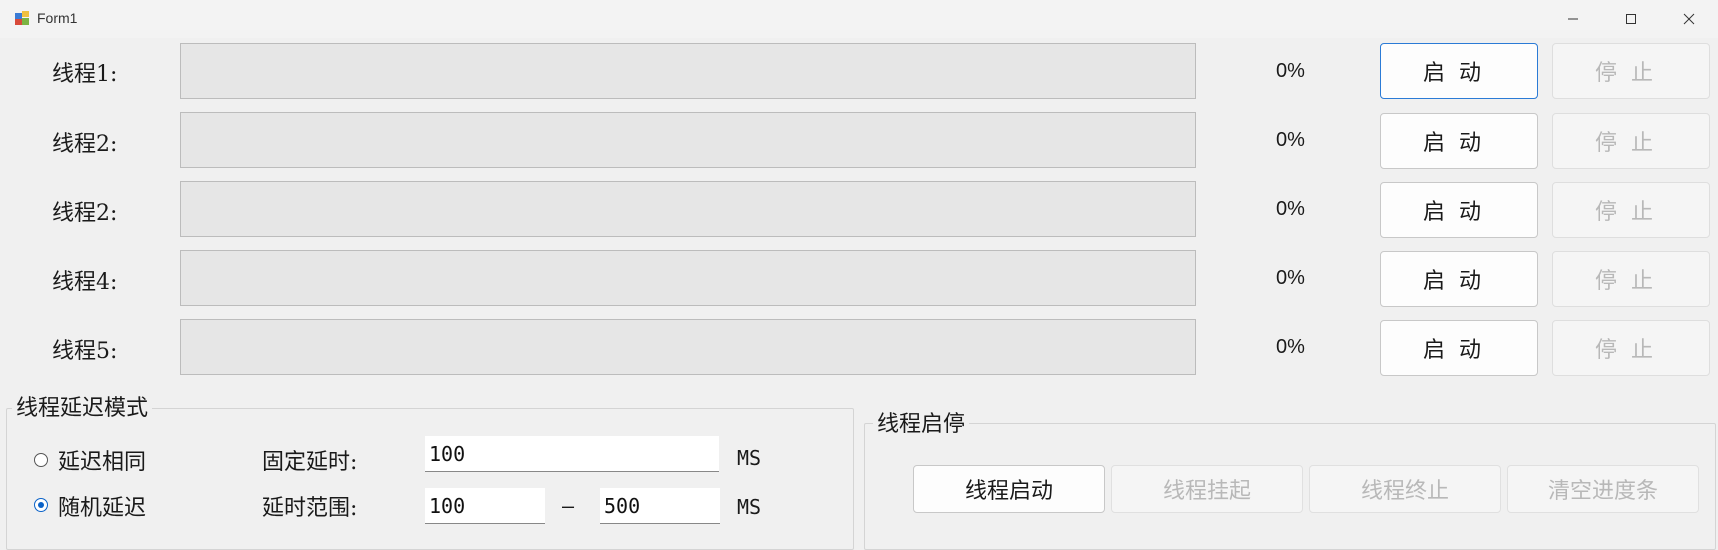 The width and height of the screenshot is (1718, 550). I want to click on close-button, so click(1689, 19).